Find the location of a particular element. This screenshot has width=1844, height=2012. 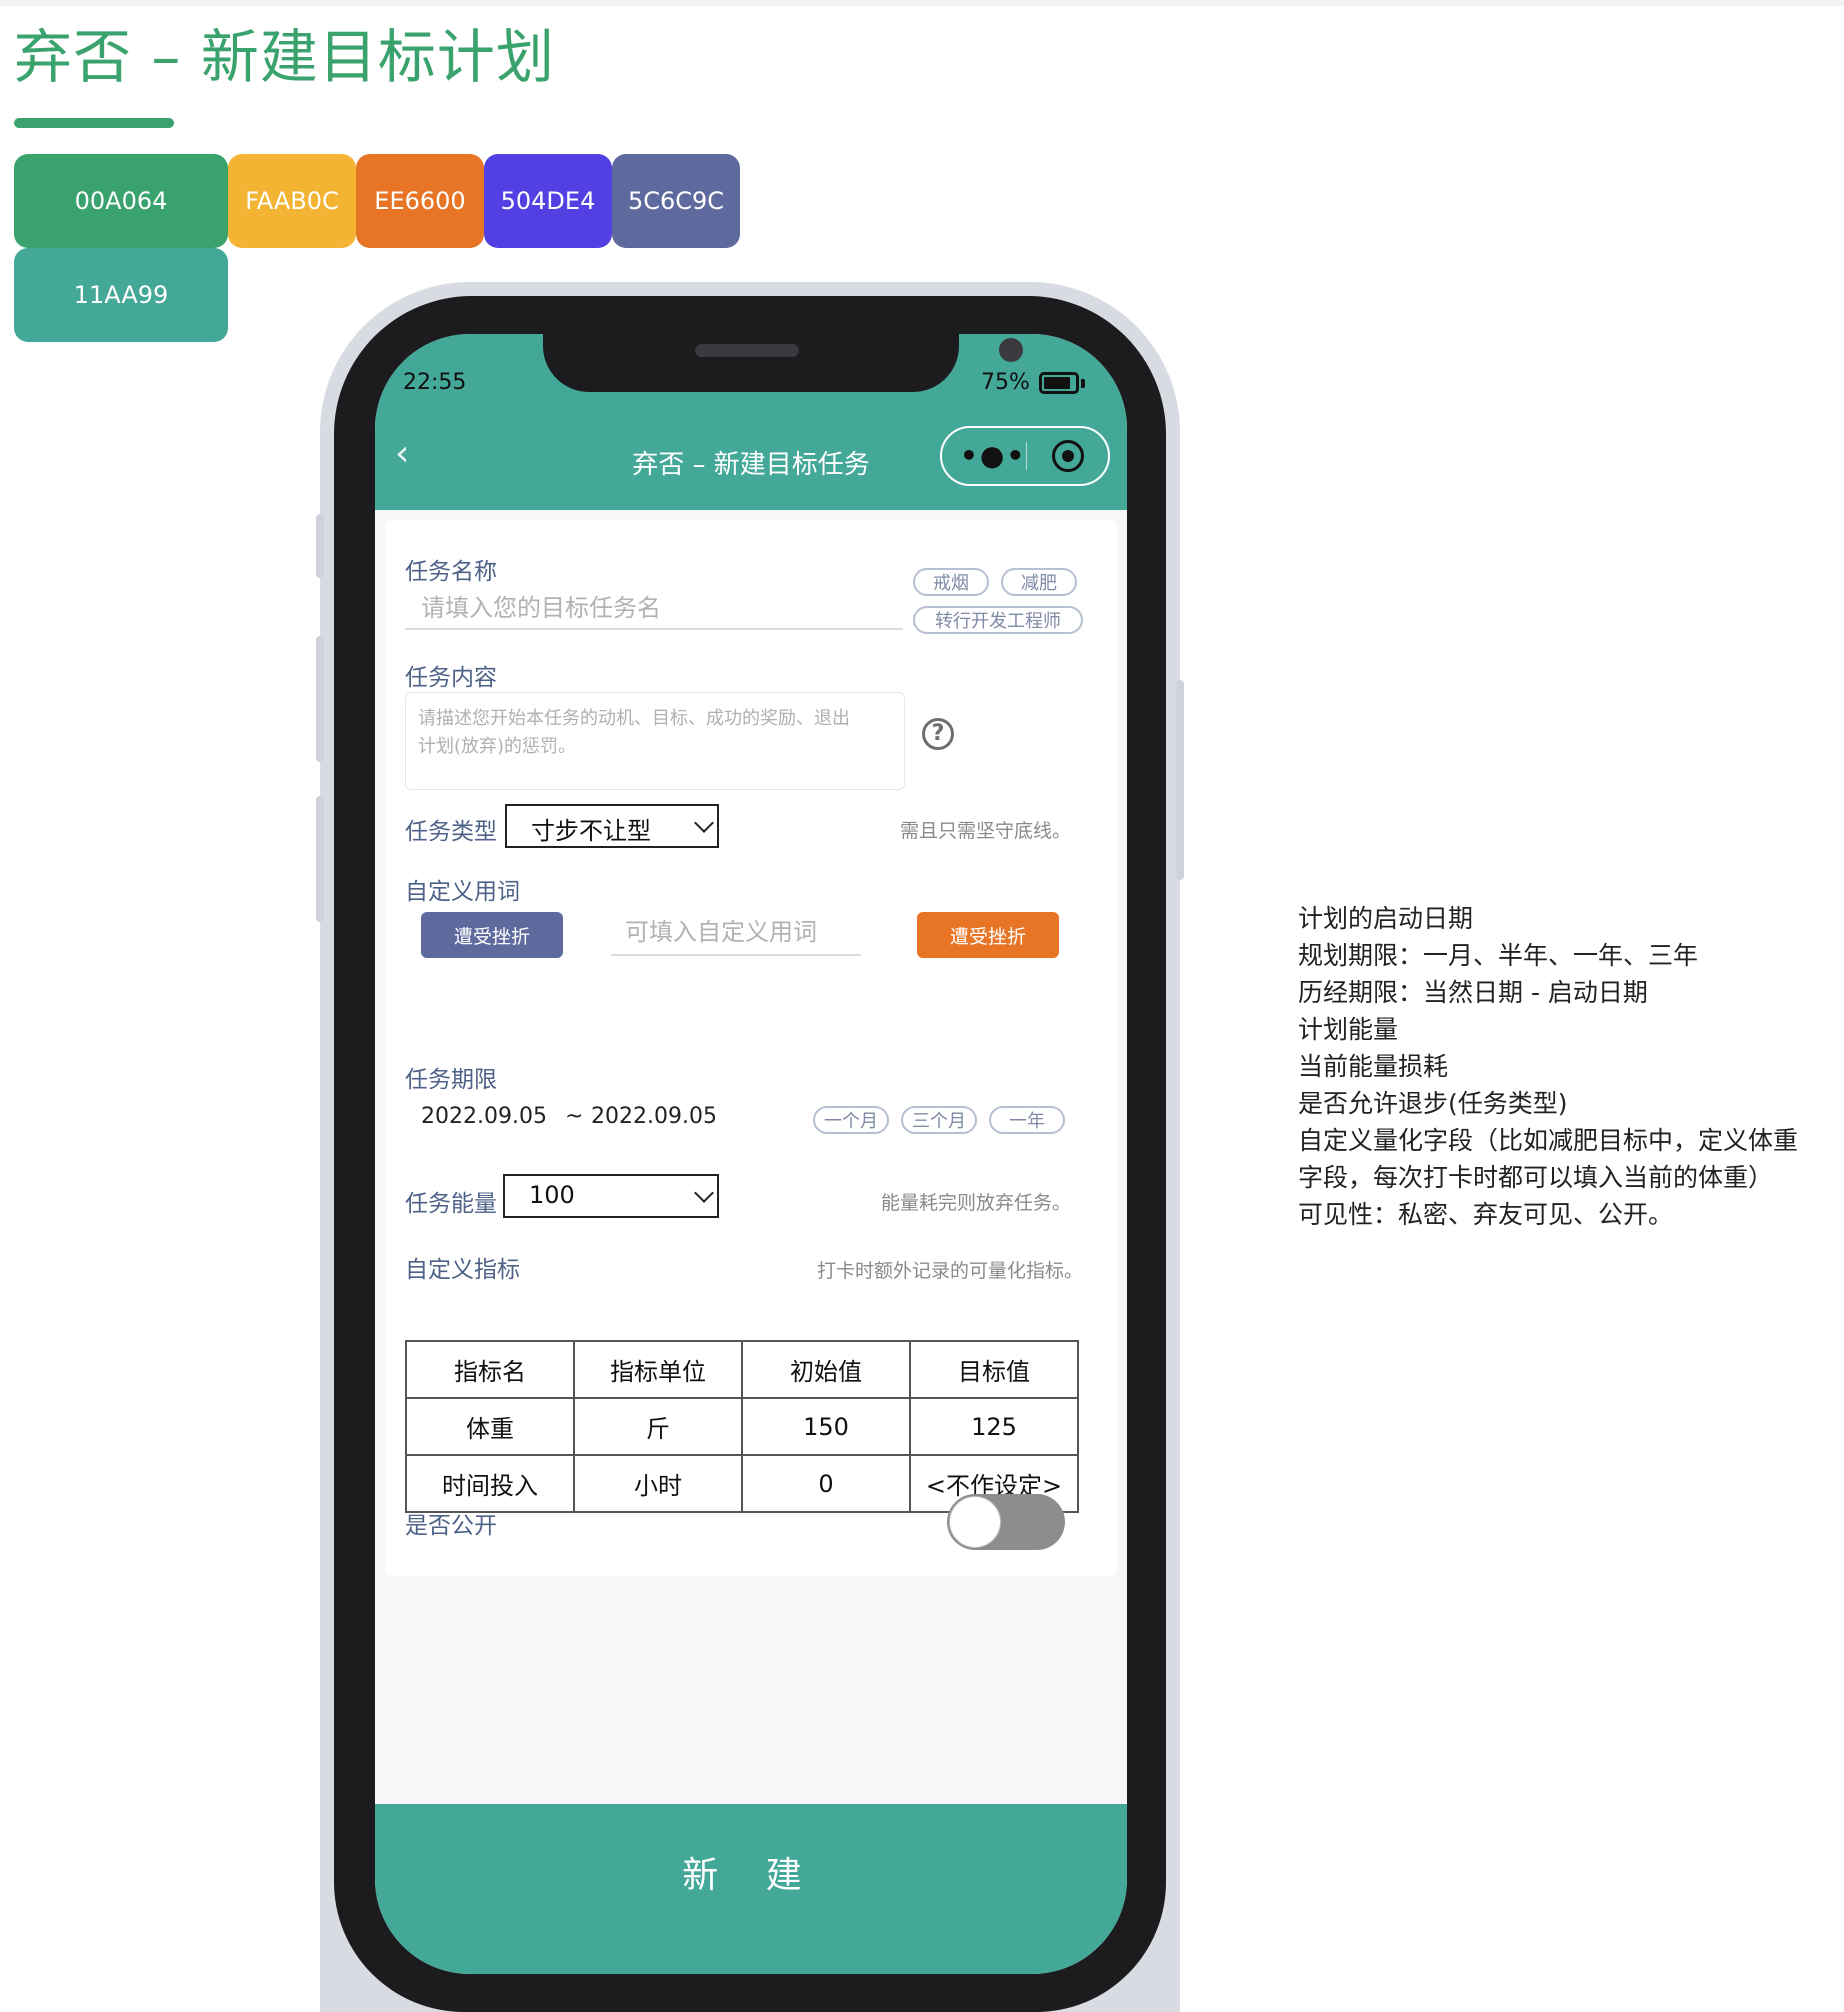

capsule-divider is located at coordinates (1026, 456).